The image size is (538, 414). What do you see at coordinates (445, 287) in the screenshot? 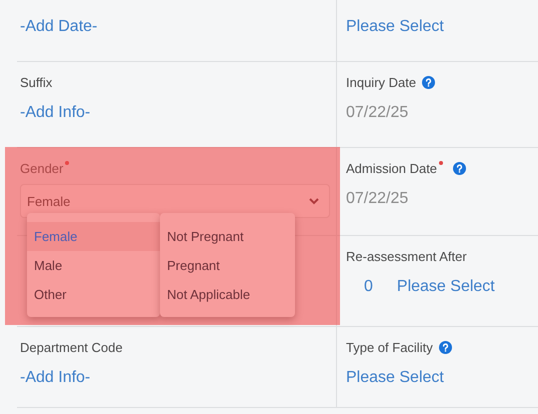
I see `unit-select-link: Please Select` at bounding box center [445, 287].